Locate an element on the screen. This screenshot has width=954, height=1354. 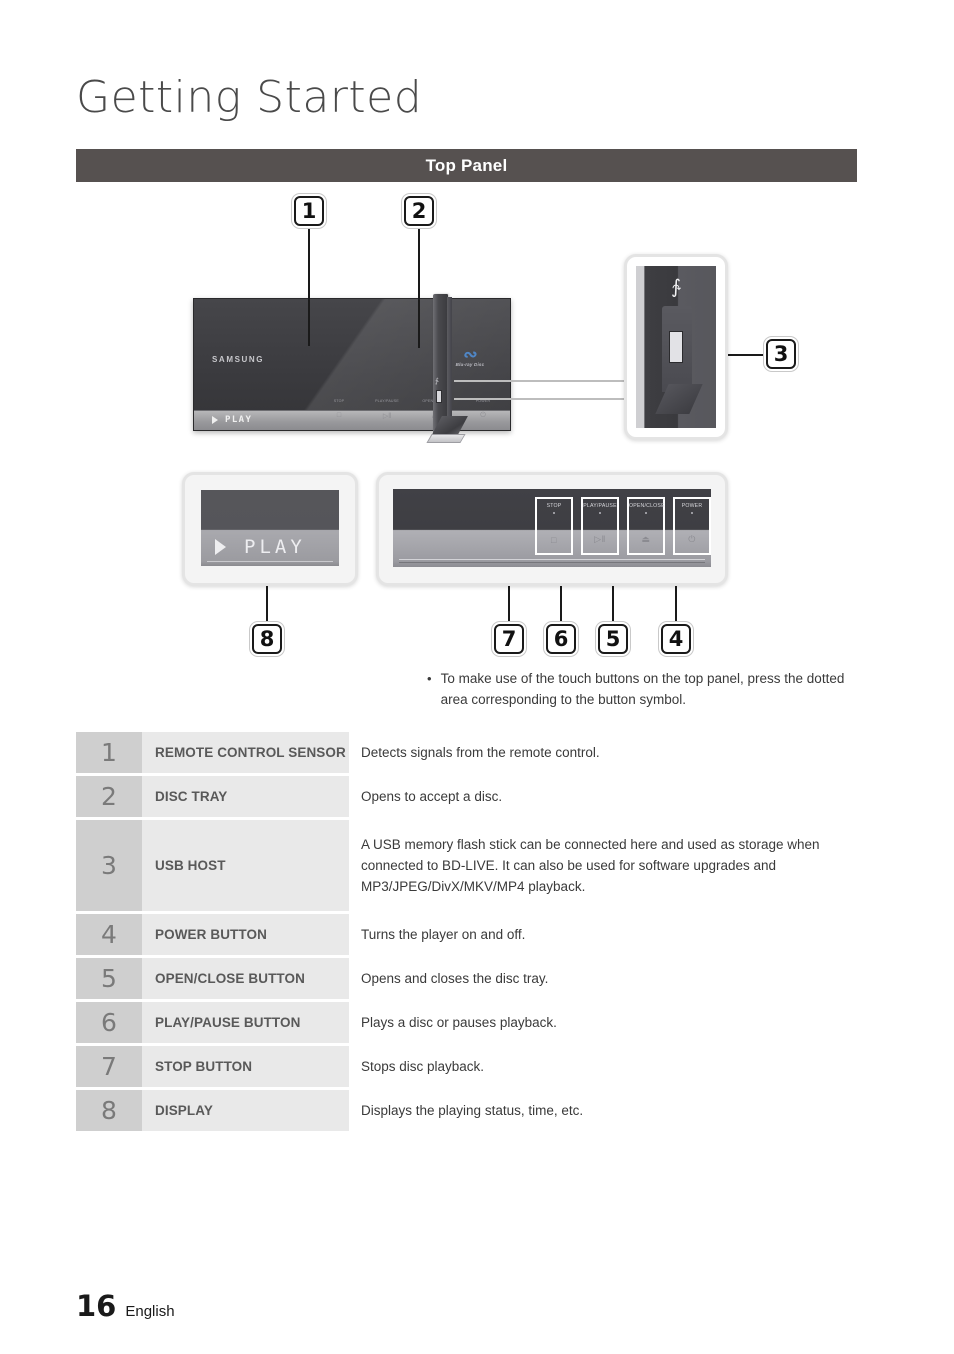
page-title: Getting Started is located at coordinates (249, 97).